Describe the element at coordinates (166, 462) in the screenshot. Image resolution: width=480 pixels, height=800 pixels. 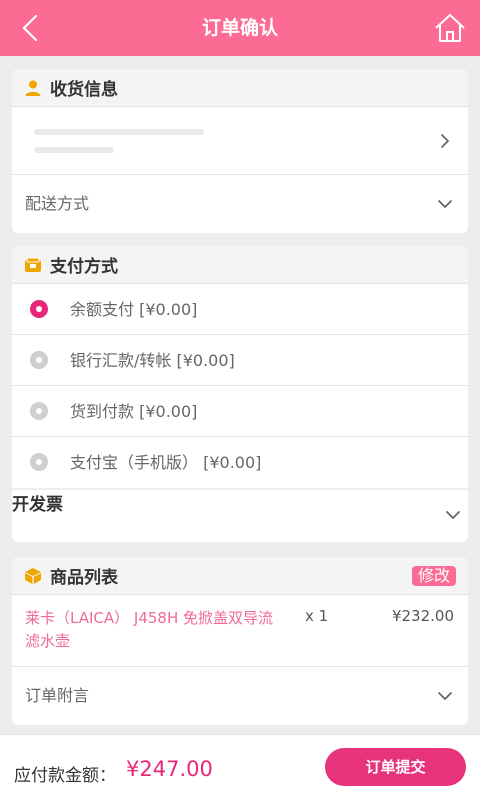
I see `payment-option-label: 支付宝（手机版） [¥0.00]` at that location.